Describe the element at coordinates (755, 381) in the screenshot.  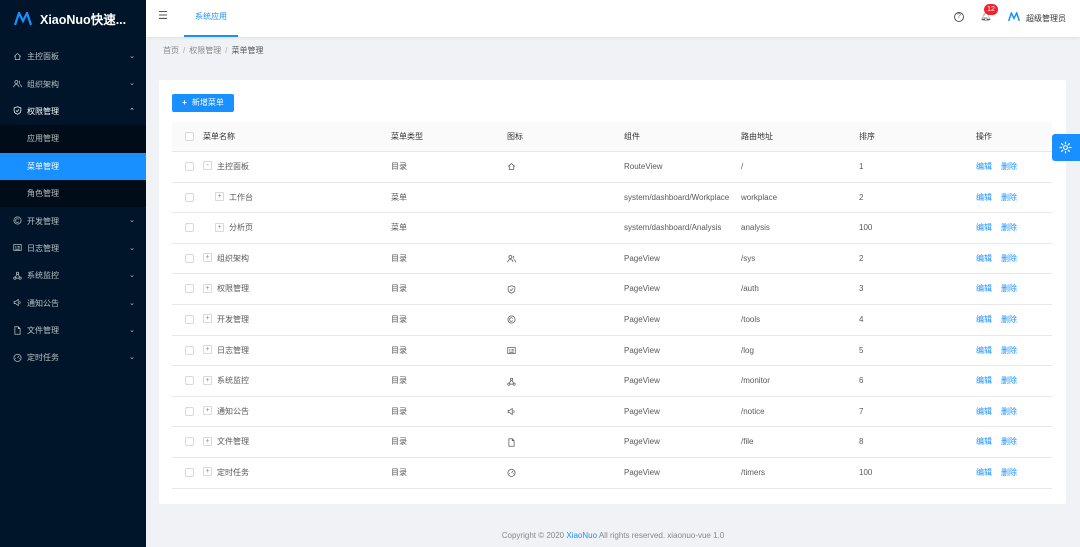
I see `cell-path: /monitor` at that location.